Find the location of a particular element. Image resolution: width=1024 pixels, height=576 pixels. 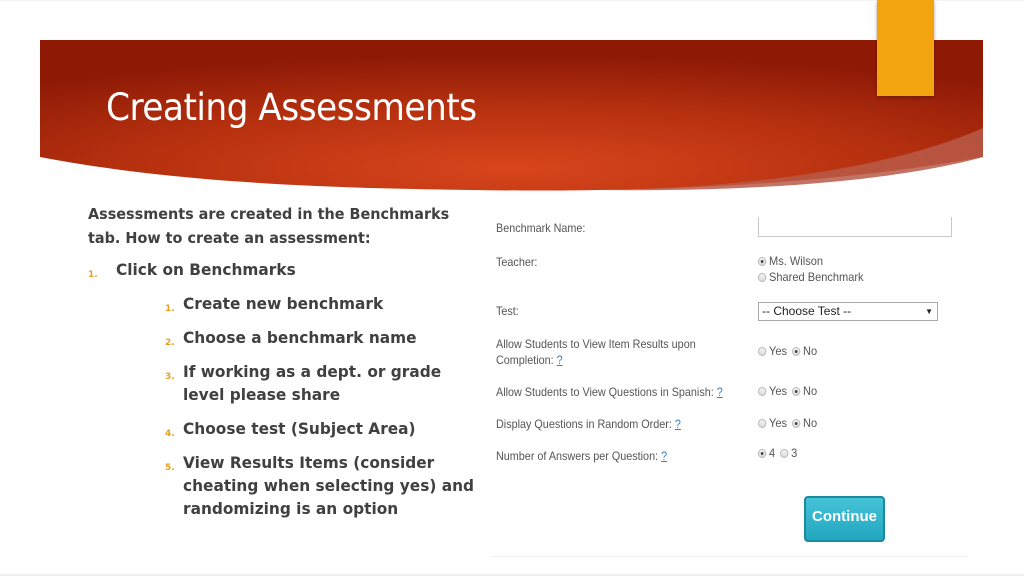

step-1: 1. Click on Benchmarks is located at coordinates (278, 269).